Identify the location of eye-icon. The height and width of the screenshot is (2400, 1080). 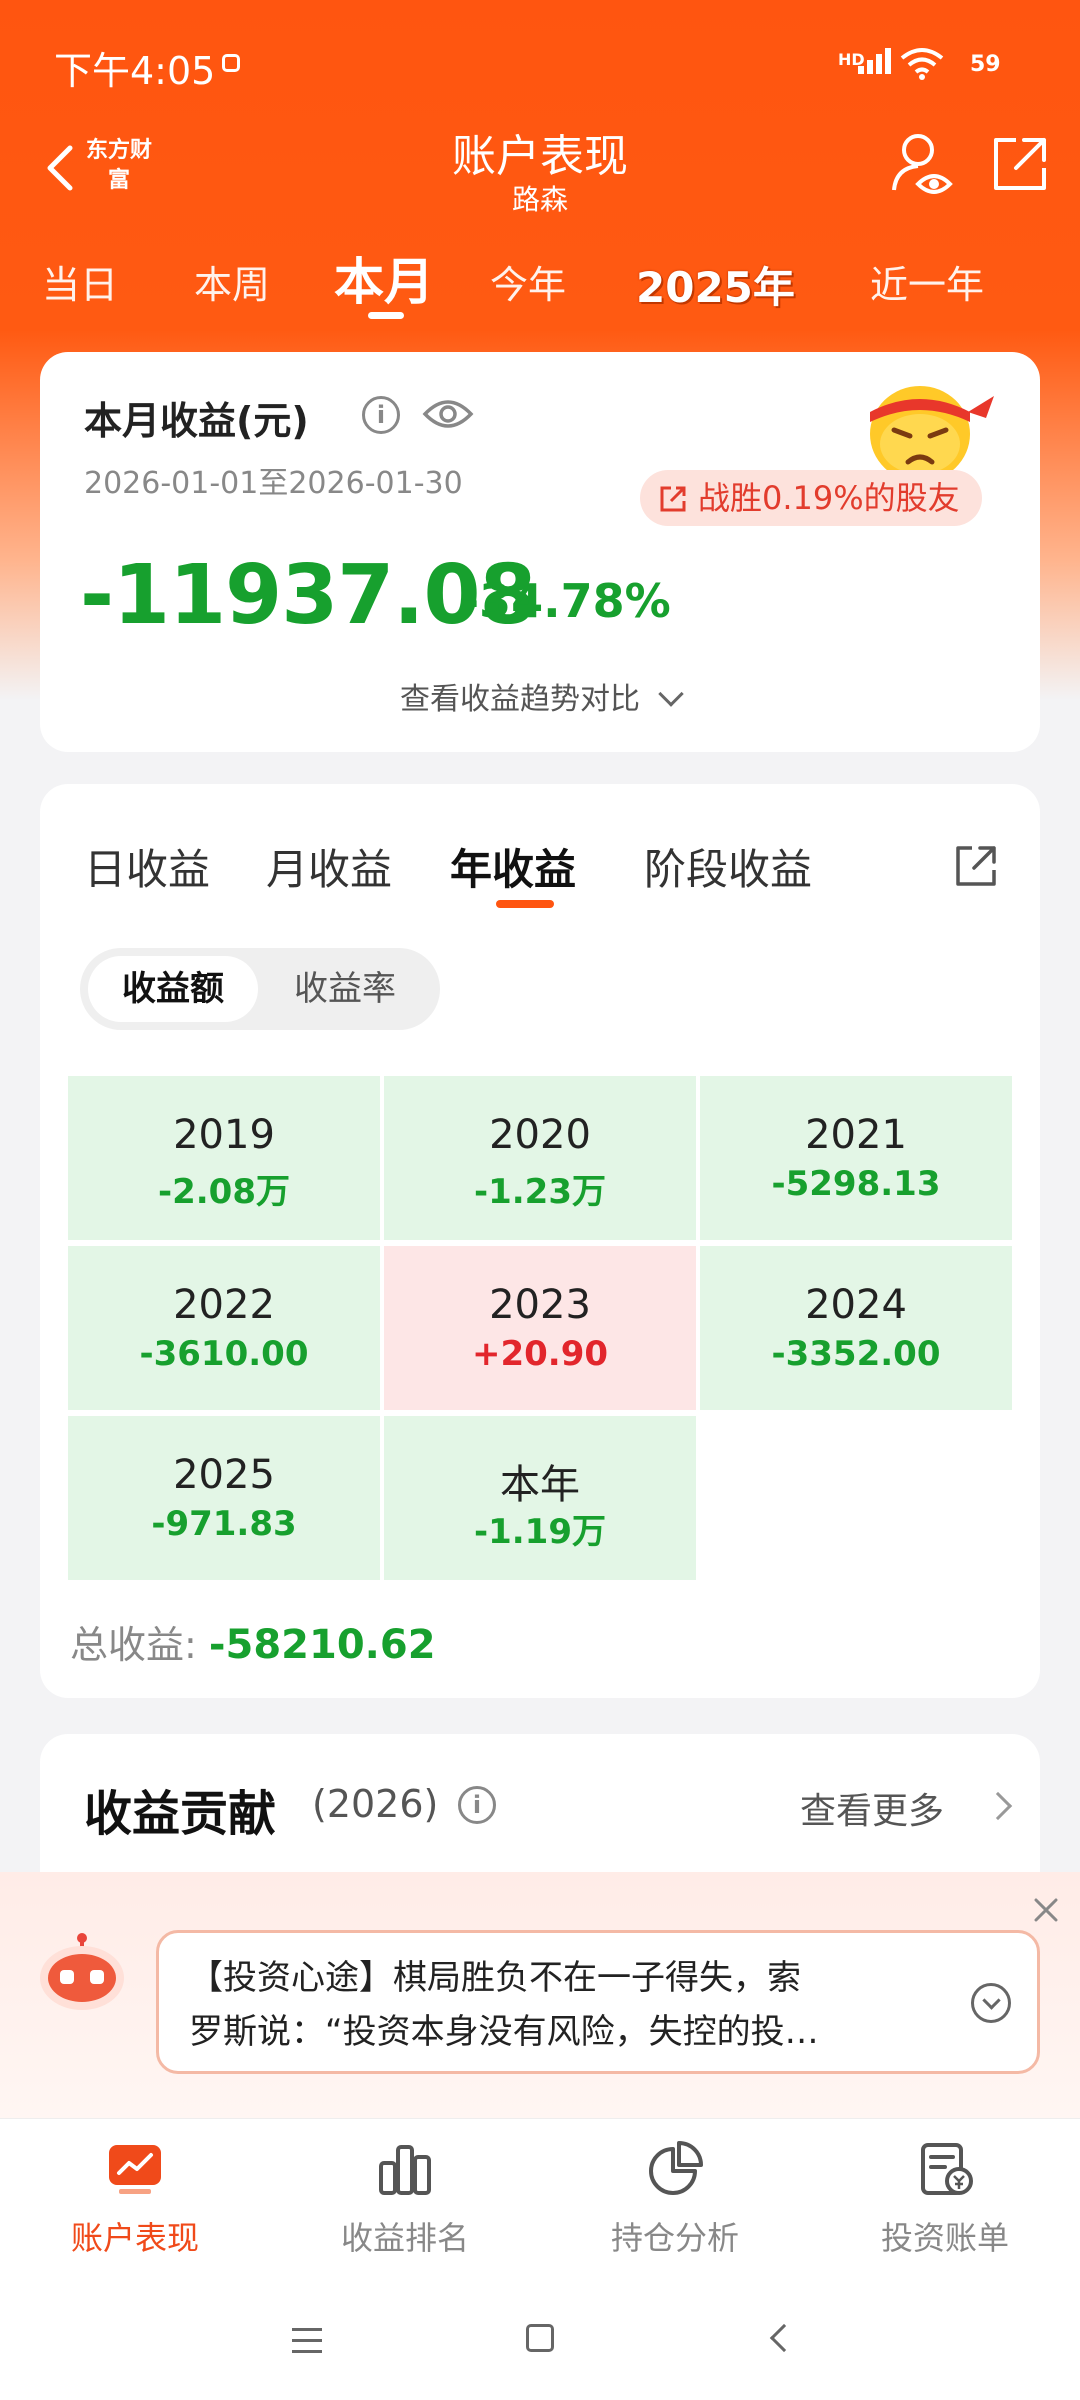
(448, 414).